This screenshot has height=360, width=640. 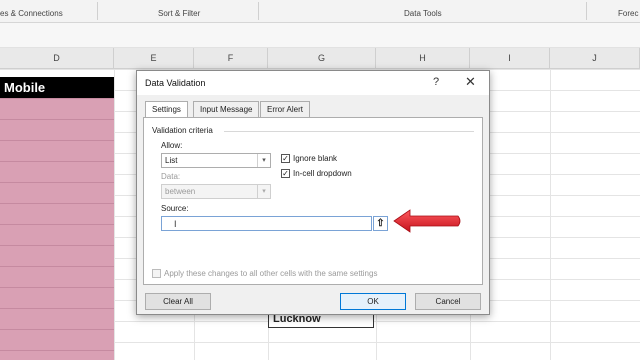 What do you see at coordinates (470, 82) in the screenshot?
I see `close-icon: ✕` at bounding box center [470, 82].